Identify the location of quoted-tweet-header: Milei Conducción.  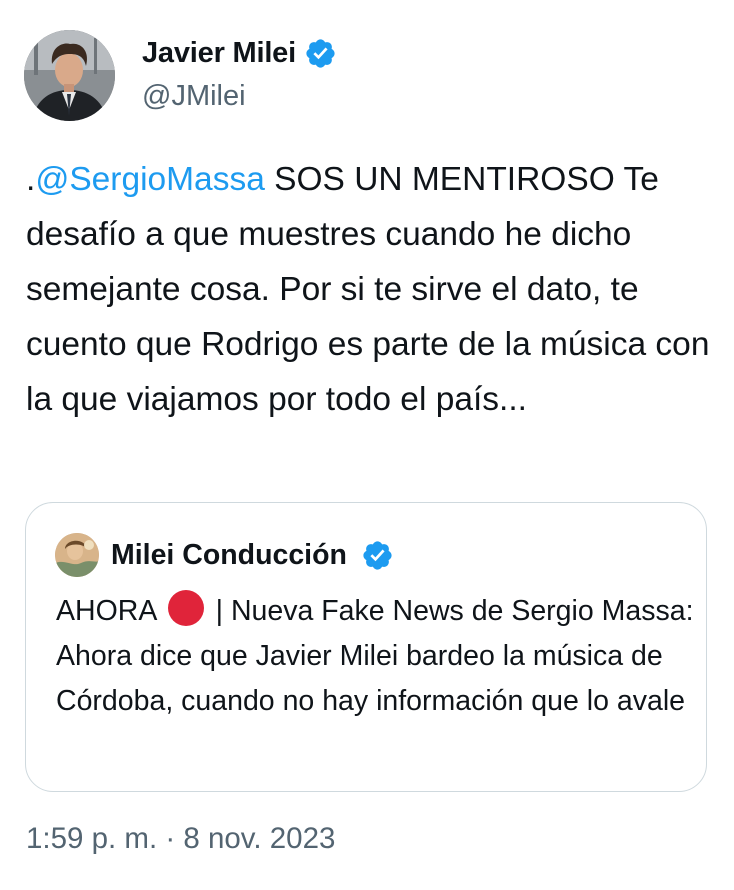
(224, 555).